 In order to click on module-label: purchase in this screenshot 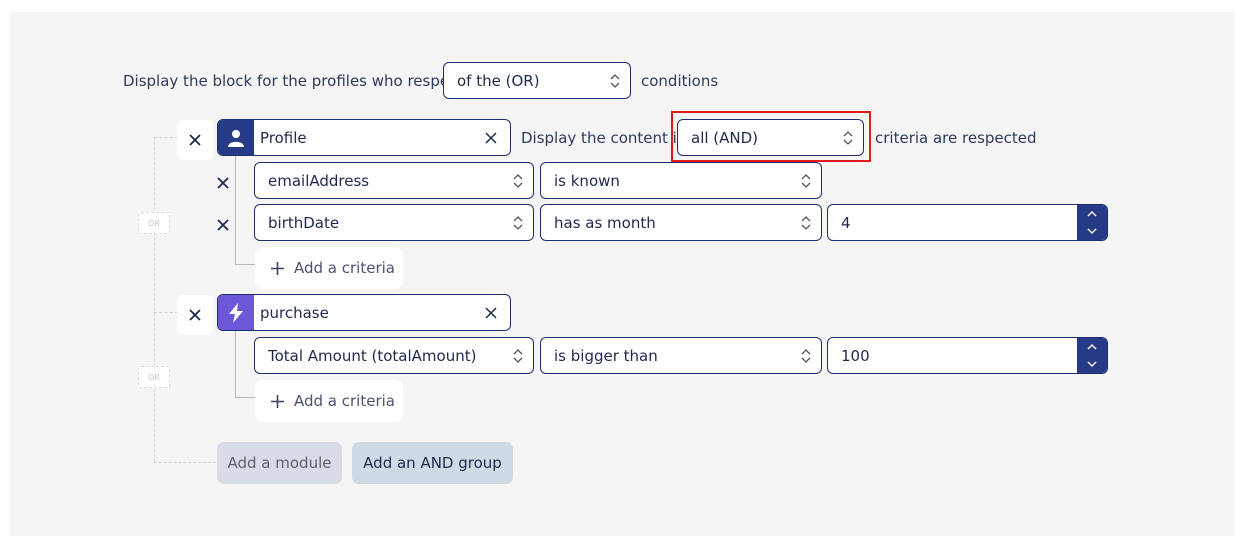, I will do `click(294, 312)`.